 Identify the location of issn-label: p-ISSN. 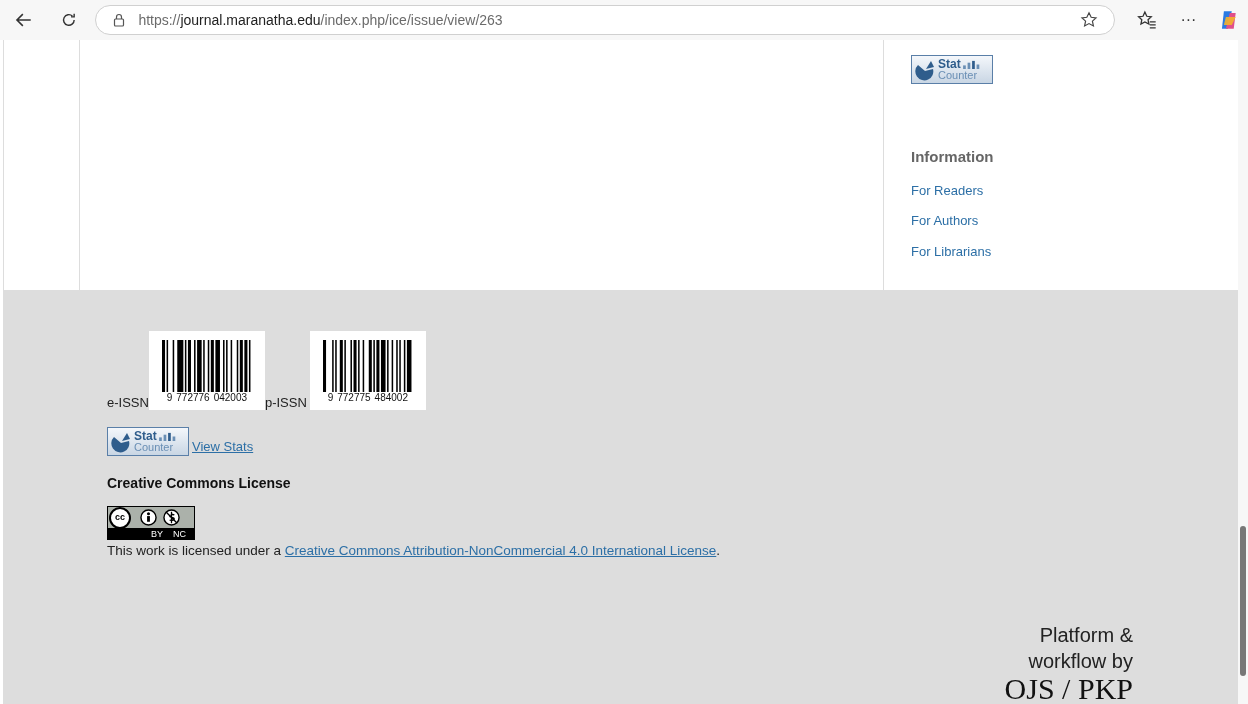
(285, 402).